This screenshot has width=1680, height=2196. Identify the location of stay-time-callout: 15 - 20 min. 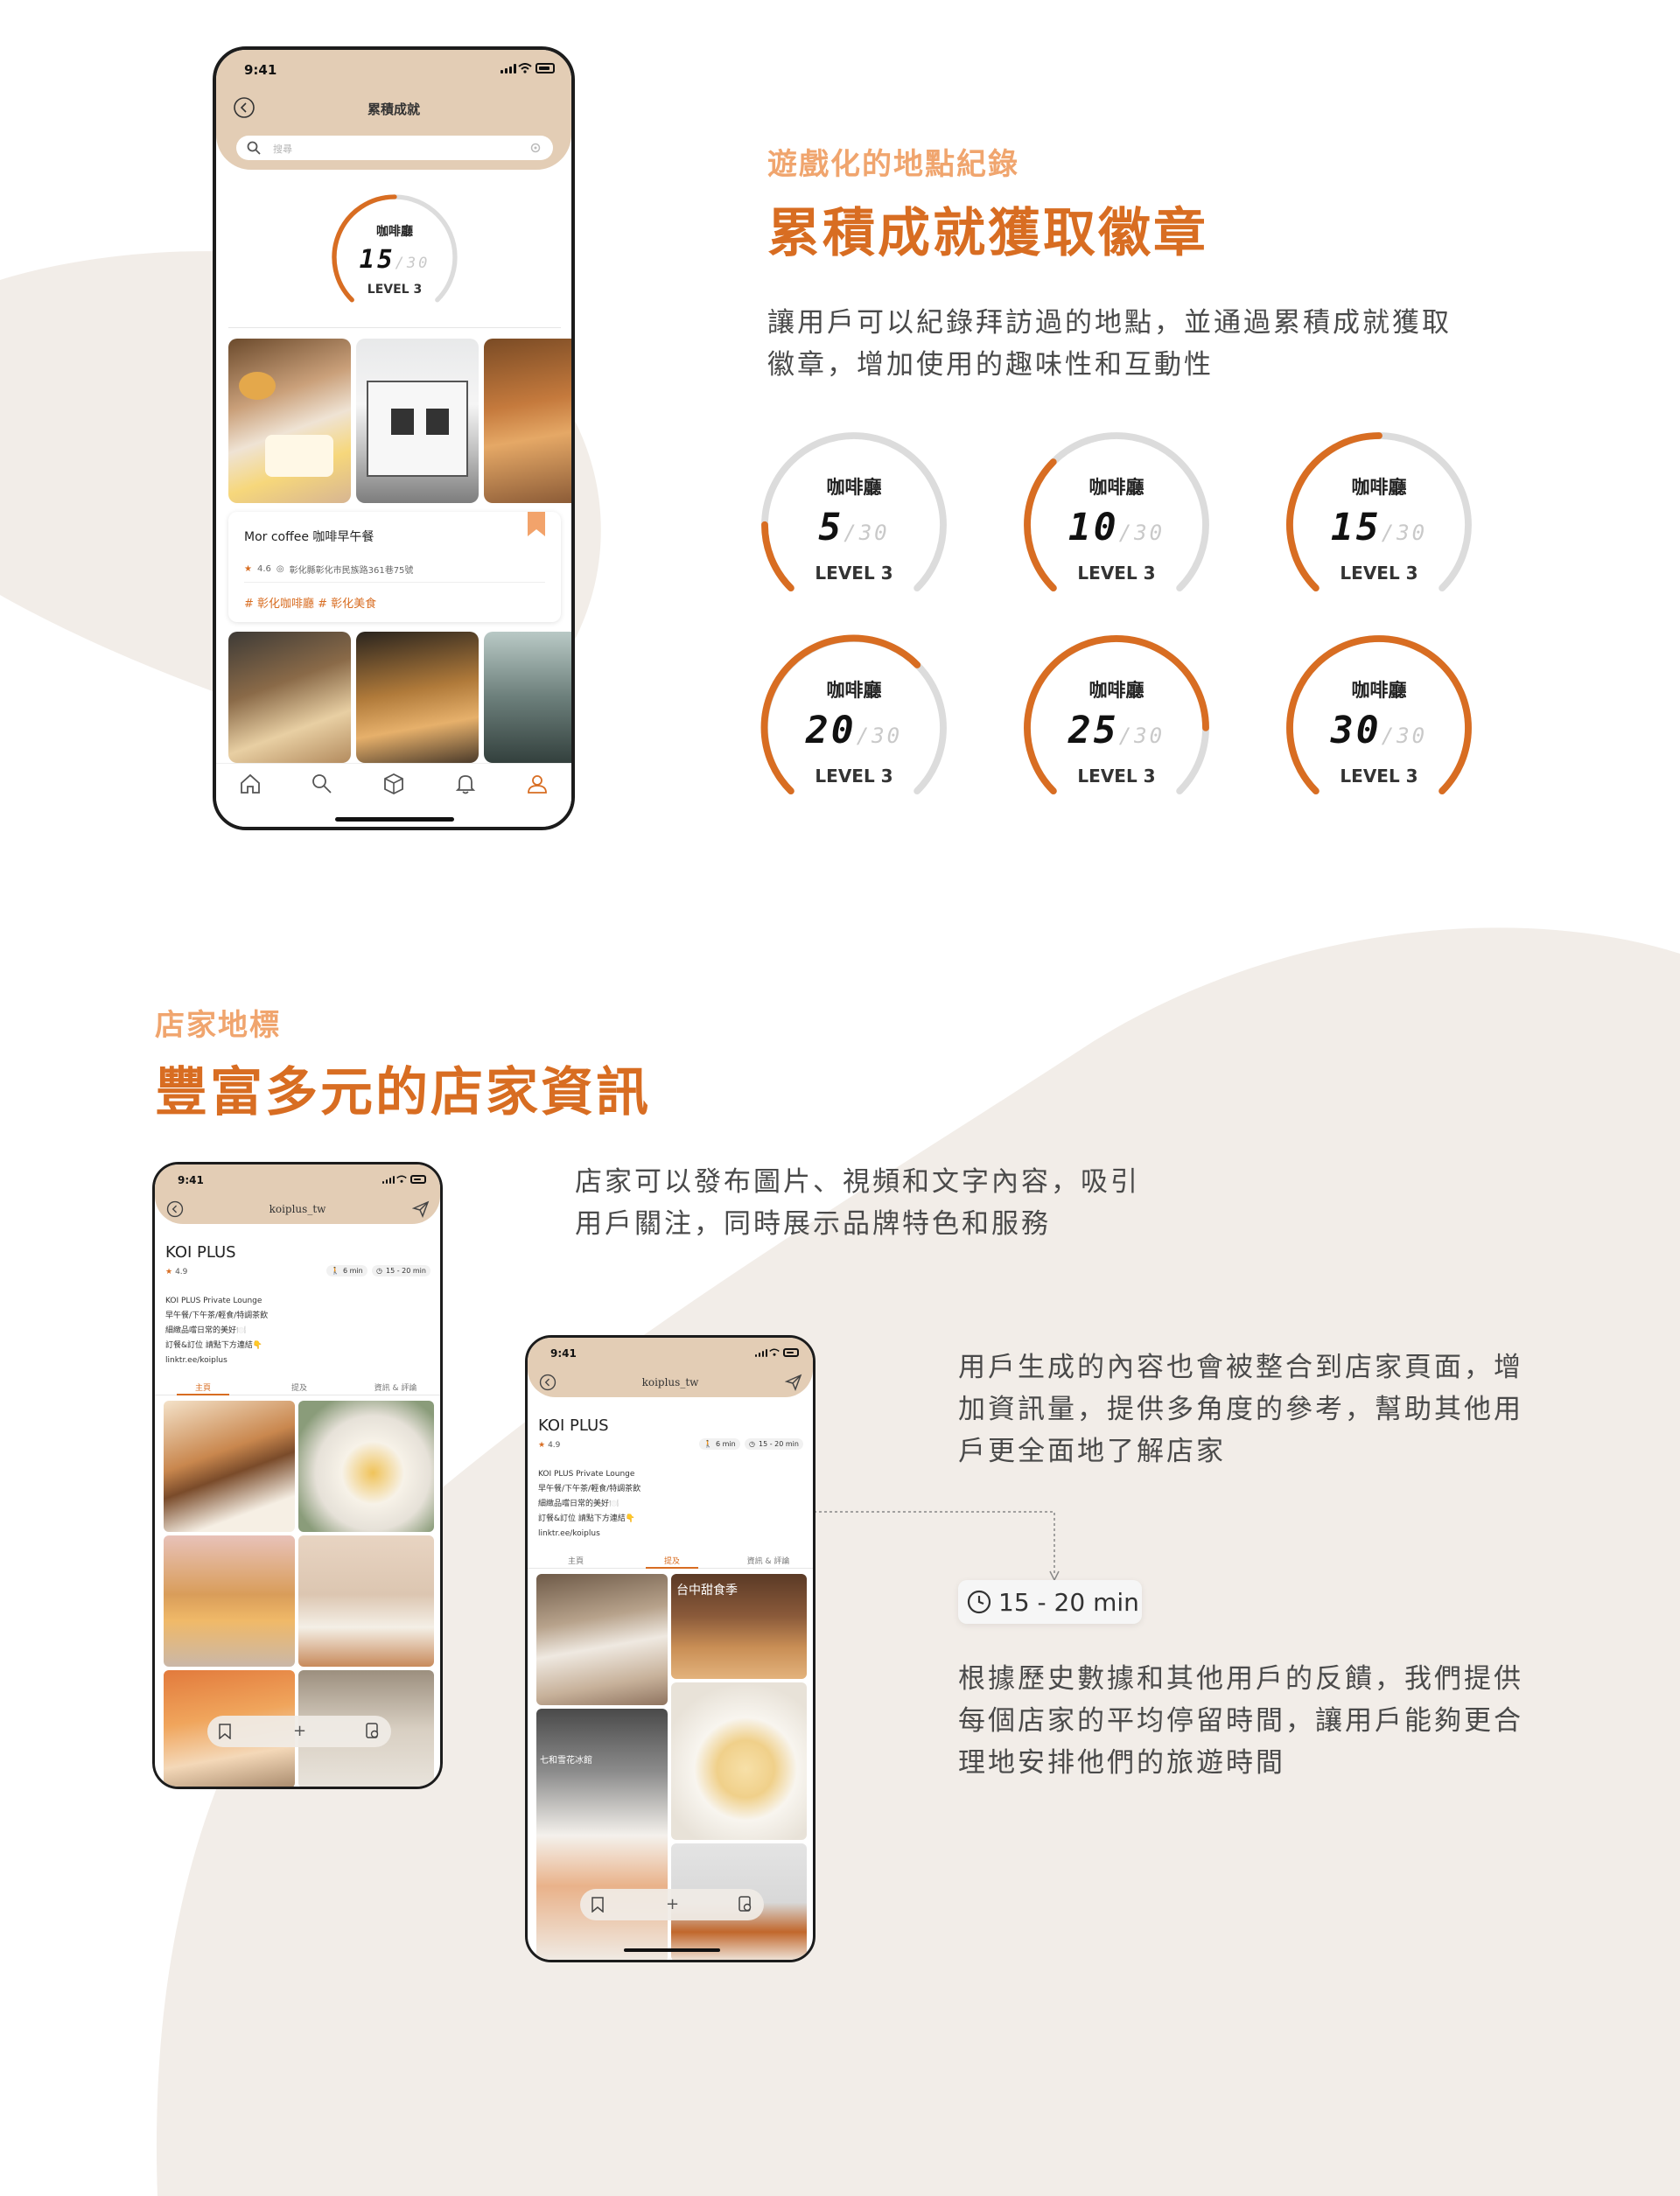
(1050, 1602).